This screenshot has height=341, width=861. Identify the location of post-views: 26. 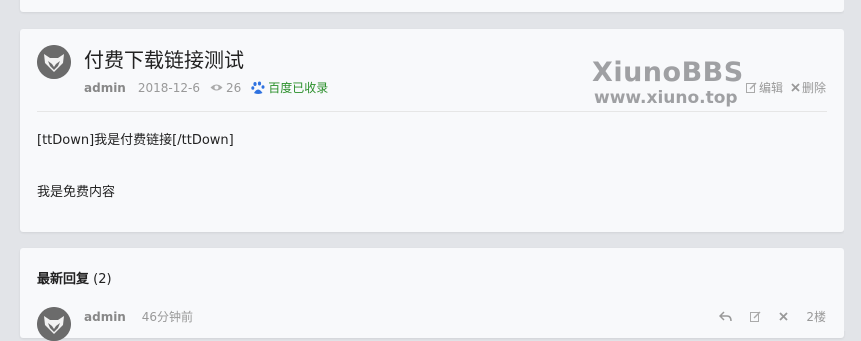
(225, 88).